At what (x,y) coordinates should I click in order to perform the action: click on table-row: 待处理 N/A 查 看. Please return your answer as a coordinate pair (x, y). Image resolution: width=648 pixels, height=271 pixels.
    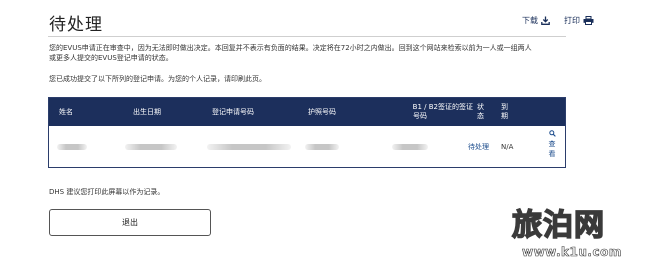
    Looking at the image, I should click on (307, 146).